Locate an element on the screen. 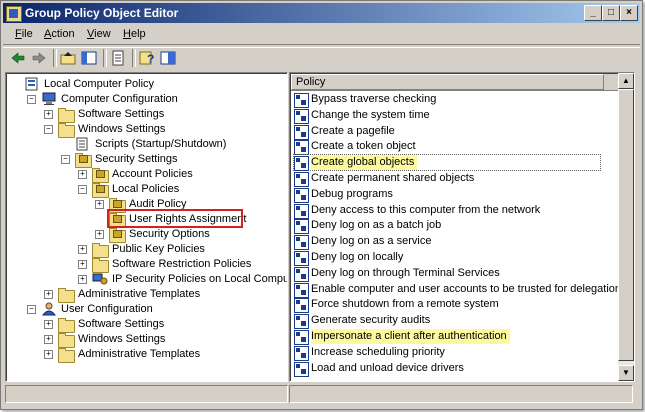 The height and width of the screenshot is (412, 645). policy-list-item: Debug programs is located at coordinates (447, 195).